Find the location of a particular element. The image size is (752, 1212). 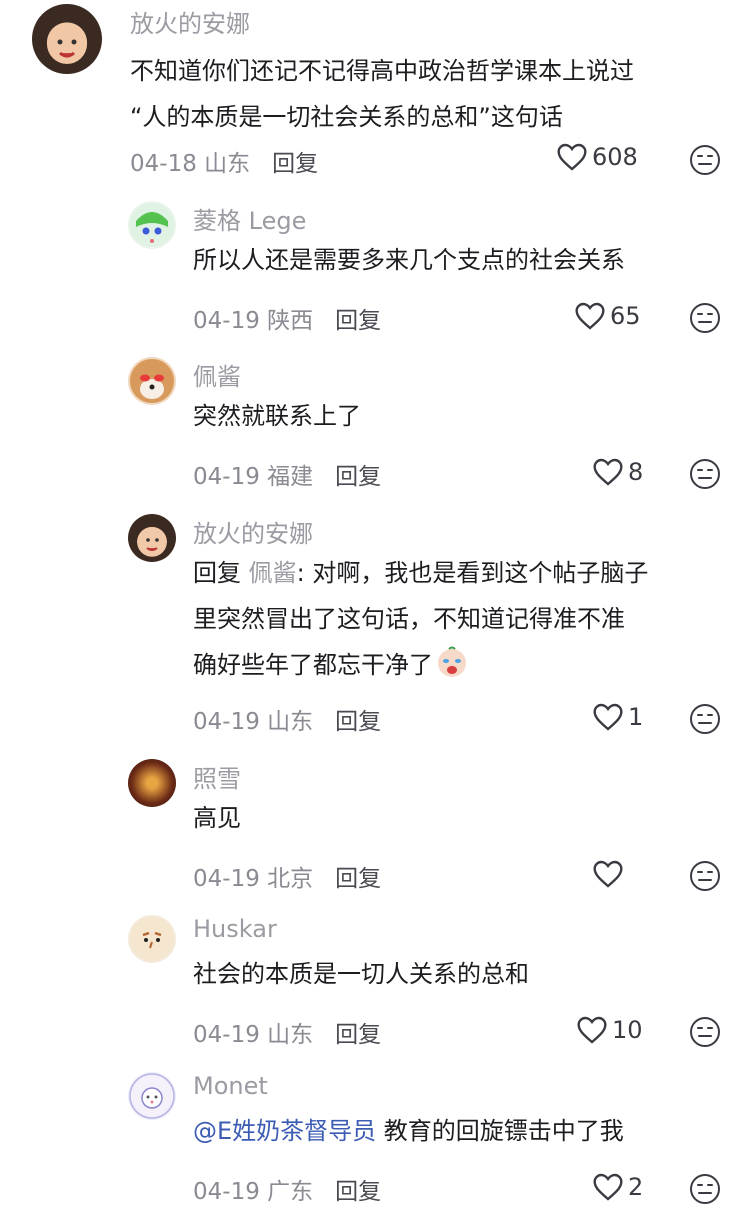

like-button is located at coordinates (610, 874).